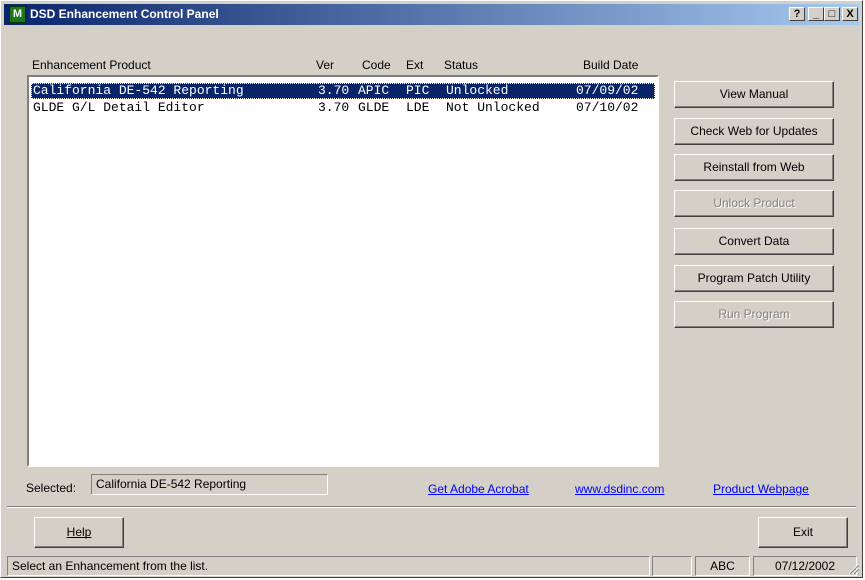 The width and height of the screenshot is (865, 580). What do you see at coordinates (414, 65) in the screenshot?
I see `header-ext: Ext` at bounding box center [414, 65].